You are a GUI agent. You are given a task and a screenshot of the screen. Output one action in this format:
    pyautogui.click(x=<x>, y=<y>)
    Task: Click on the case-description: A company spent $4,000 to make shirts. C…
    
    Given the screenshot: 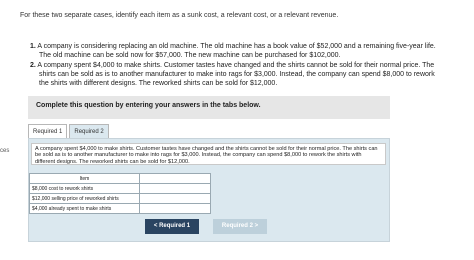 What is the action you would take?
    pyautogui.click(x=208, y=154)
    